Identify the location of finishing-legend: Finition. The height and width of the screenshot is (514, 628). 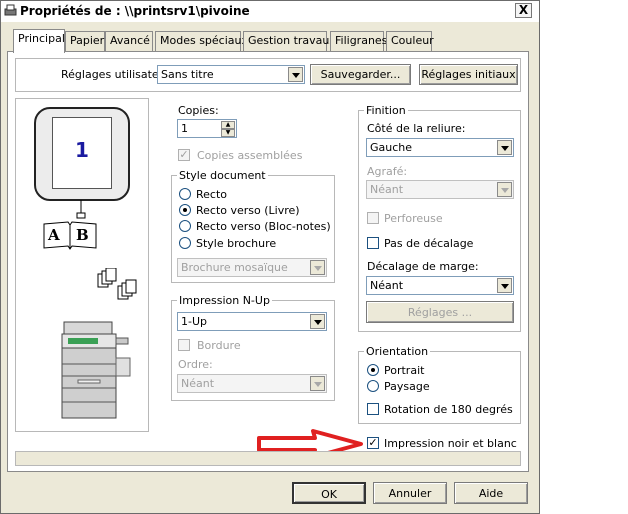
(386, 110).